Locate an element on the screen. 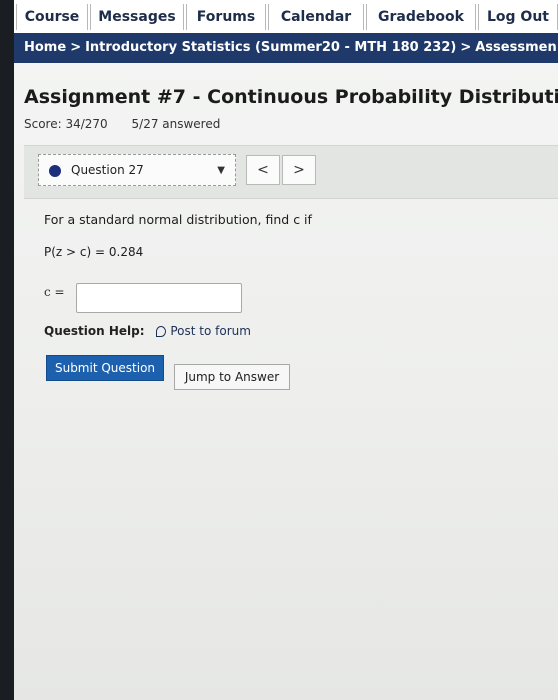  score-line: Score: 34/270 5/27 answered is located at coordinates (132, 124).